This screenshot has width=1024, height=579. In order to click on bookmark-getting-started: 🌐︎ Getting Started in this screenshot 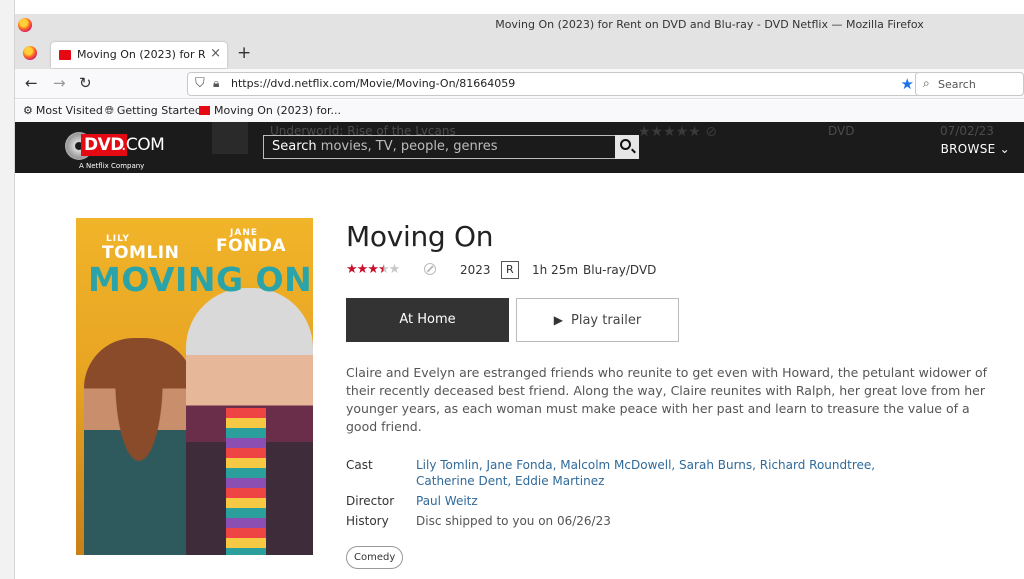, I will do `click(153, 111)`.